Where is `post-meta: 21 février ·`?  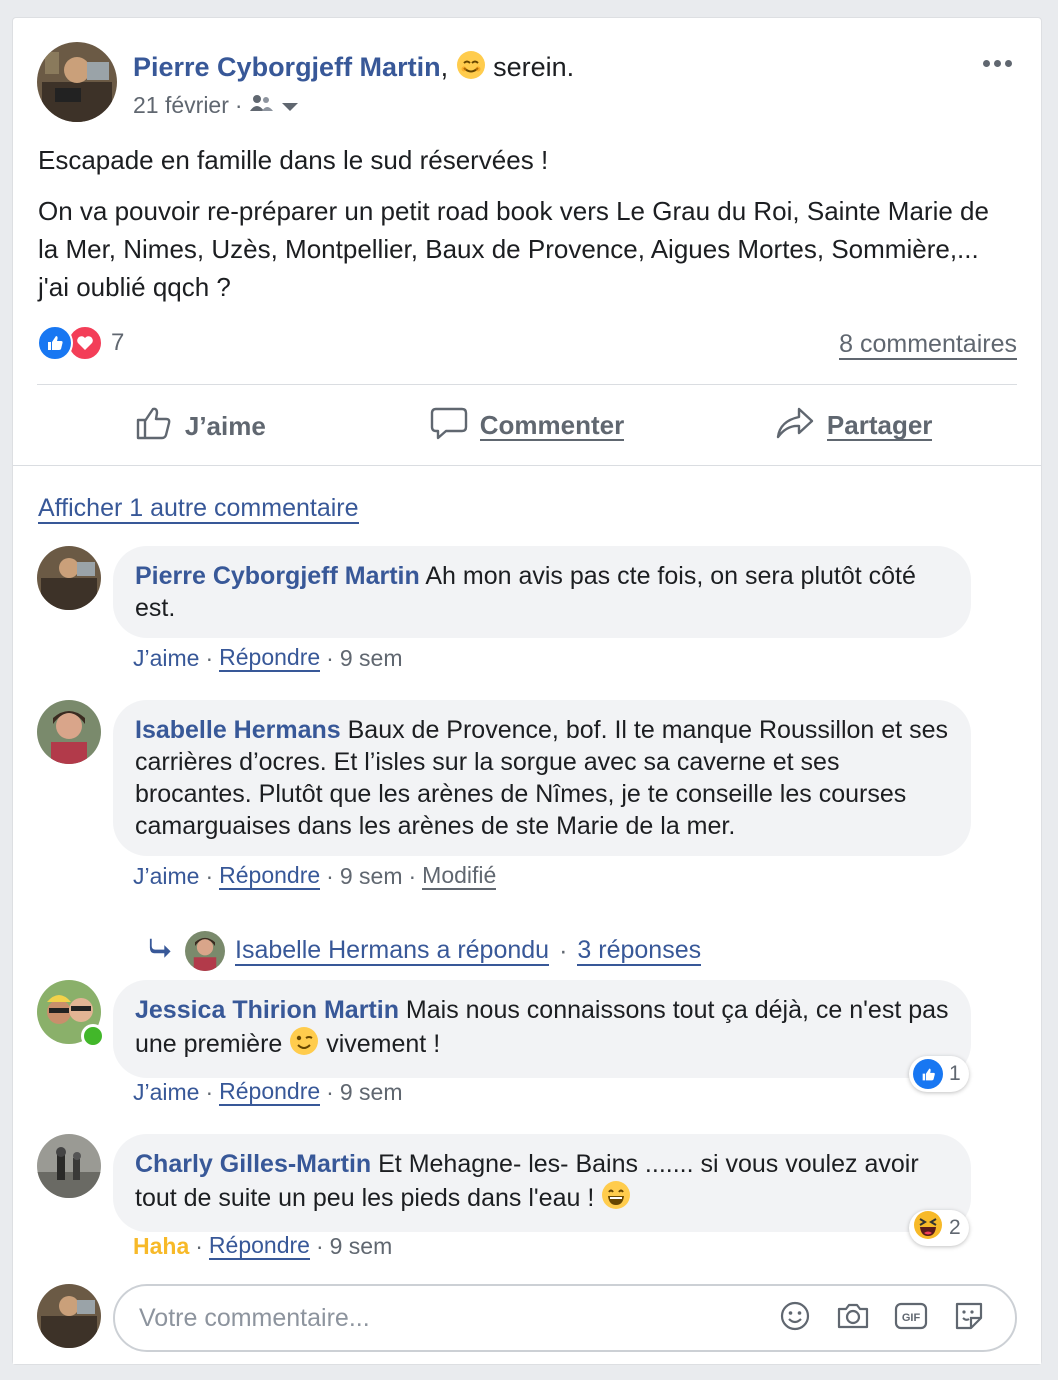 post-meta: 21 février · is located at coordinates (216, 105).